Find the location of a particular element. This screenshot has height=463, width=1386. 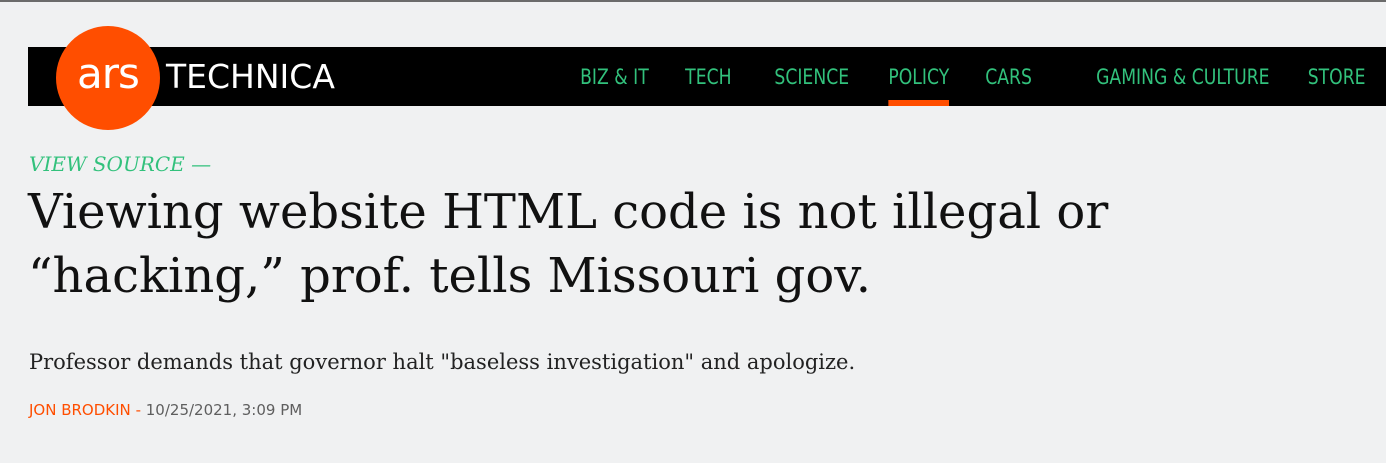

nav-item-policy: POLICY is located at coordinates (919, 76).